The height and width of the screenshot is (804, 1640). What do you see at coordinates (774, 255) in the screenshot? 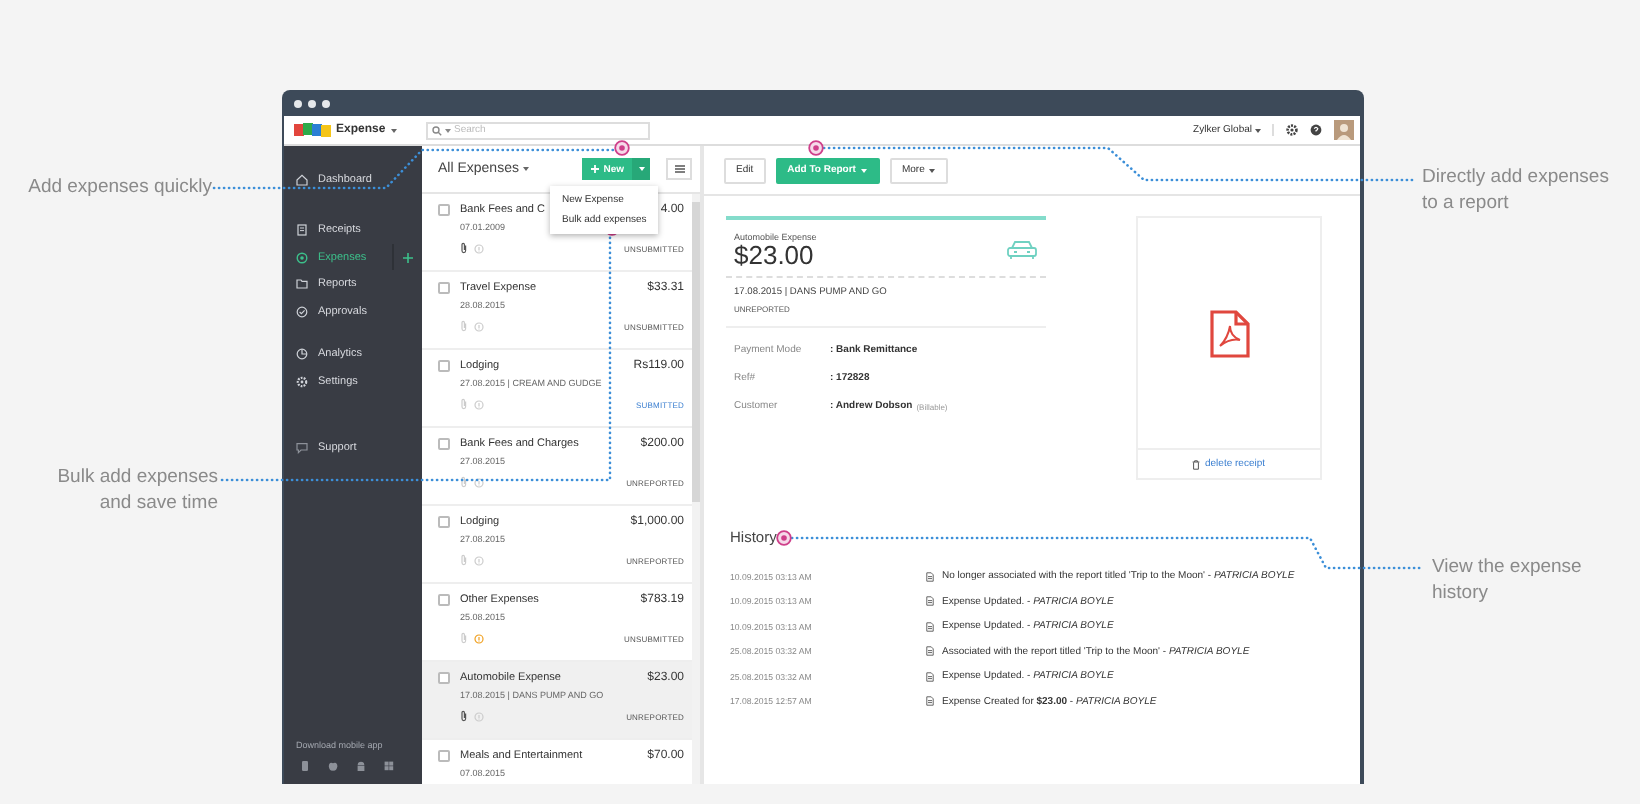
I see `expense-total: $23.00` at bounding box center [774, 255].